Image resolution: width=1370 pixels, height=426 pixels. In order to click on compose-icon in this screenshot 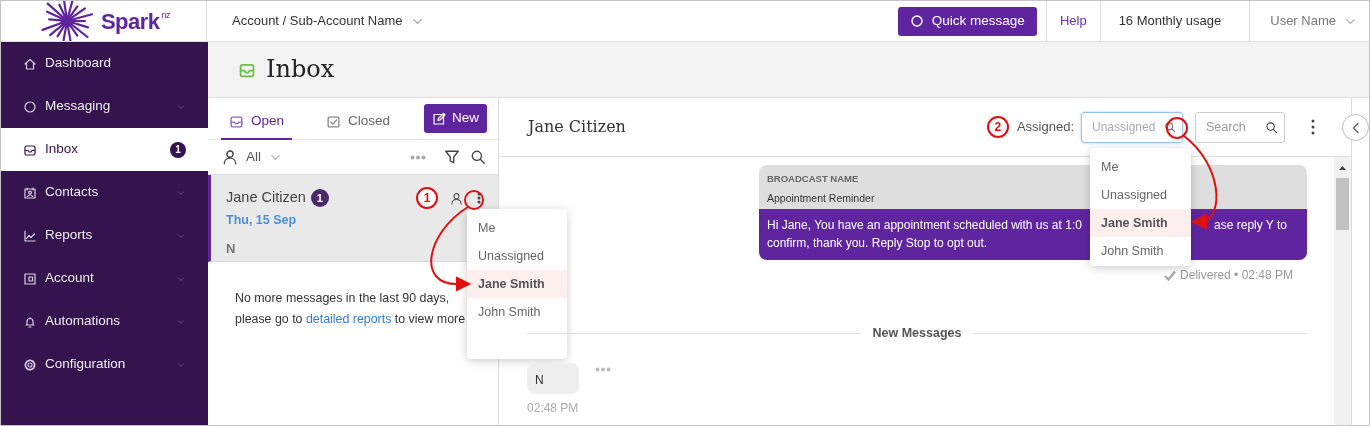, I will do `click(439, 118)`.